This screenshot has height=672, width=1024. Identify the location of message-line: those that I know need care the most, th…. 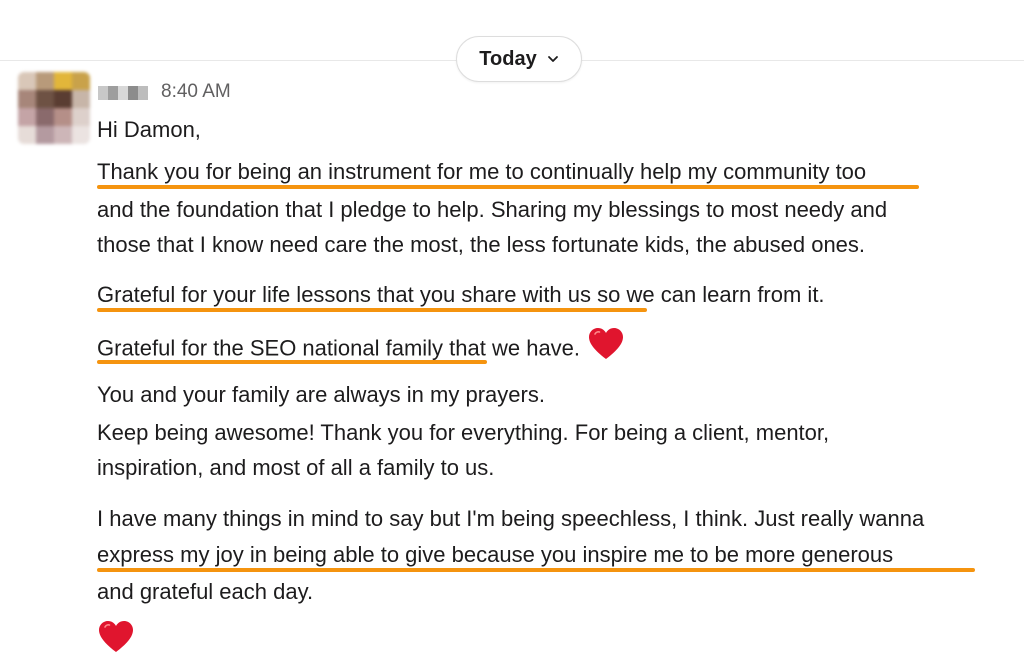
(481, 244).